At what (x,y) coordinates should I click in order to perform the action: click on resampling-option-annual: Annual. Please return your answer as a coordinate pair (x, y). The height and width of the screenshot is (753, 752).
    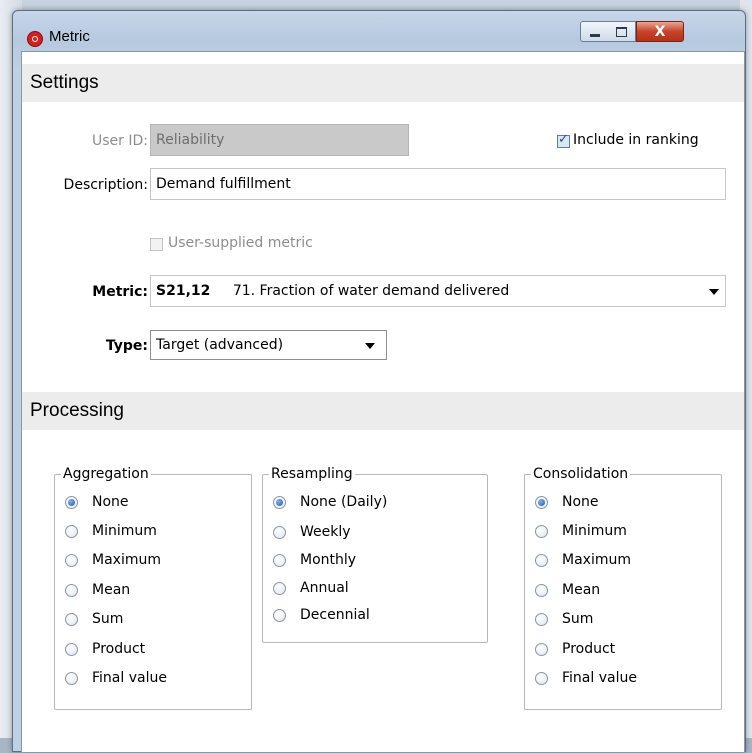
    Looking at the image, I should click on (311, 588).